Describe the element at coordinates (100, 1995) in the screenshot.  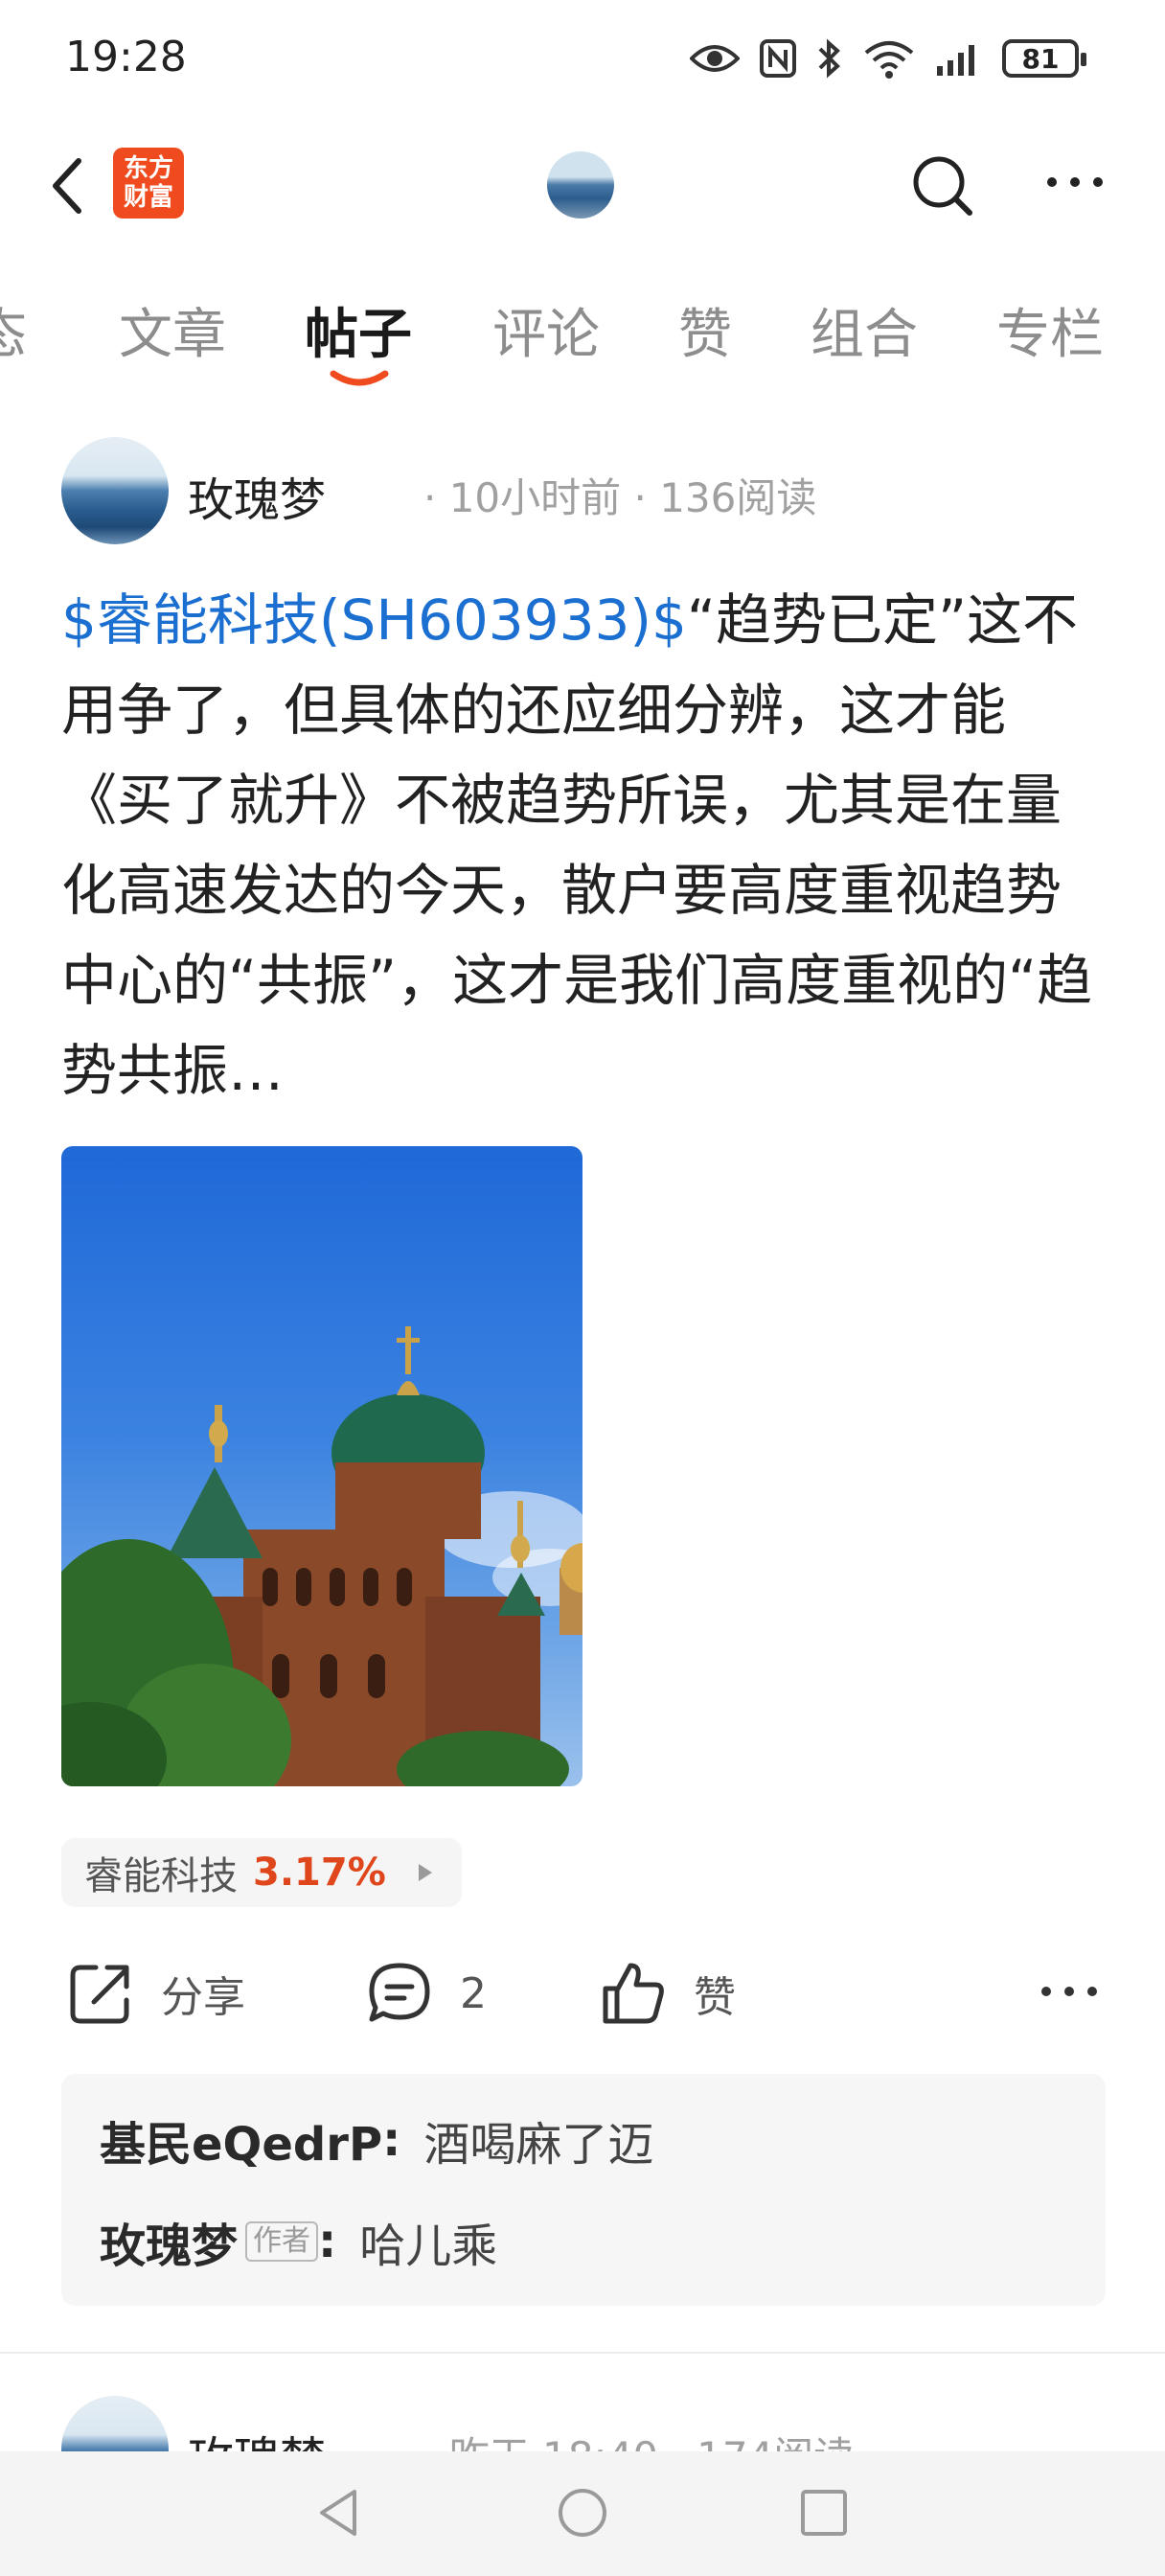
I see `share-icon` at that location.